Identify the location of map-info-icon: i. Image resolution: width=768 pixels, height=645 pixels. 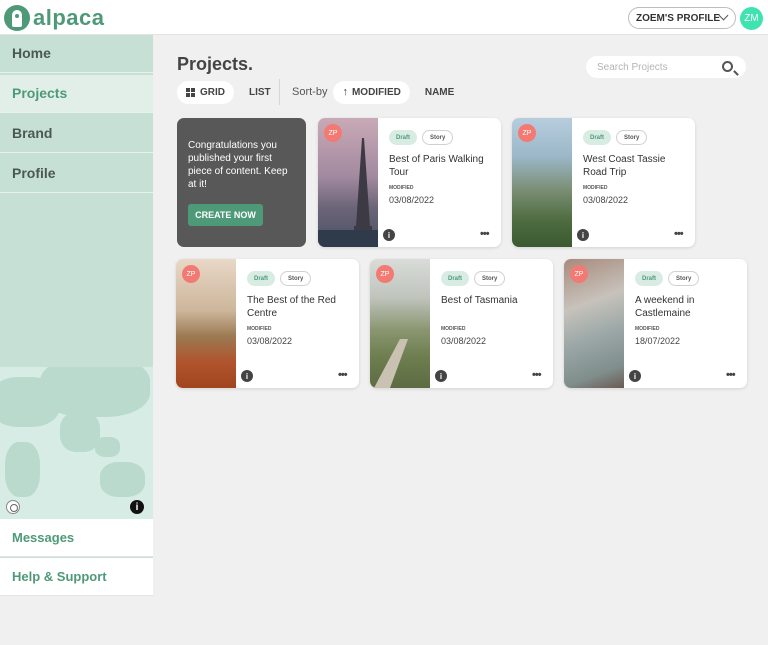
(137, 507).